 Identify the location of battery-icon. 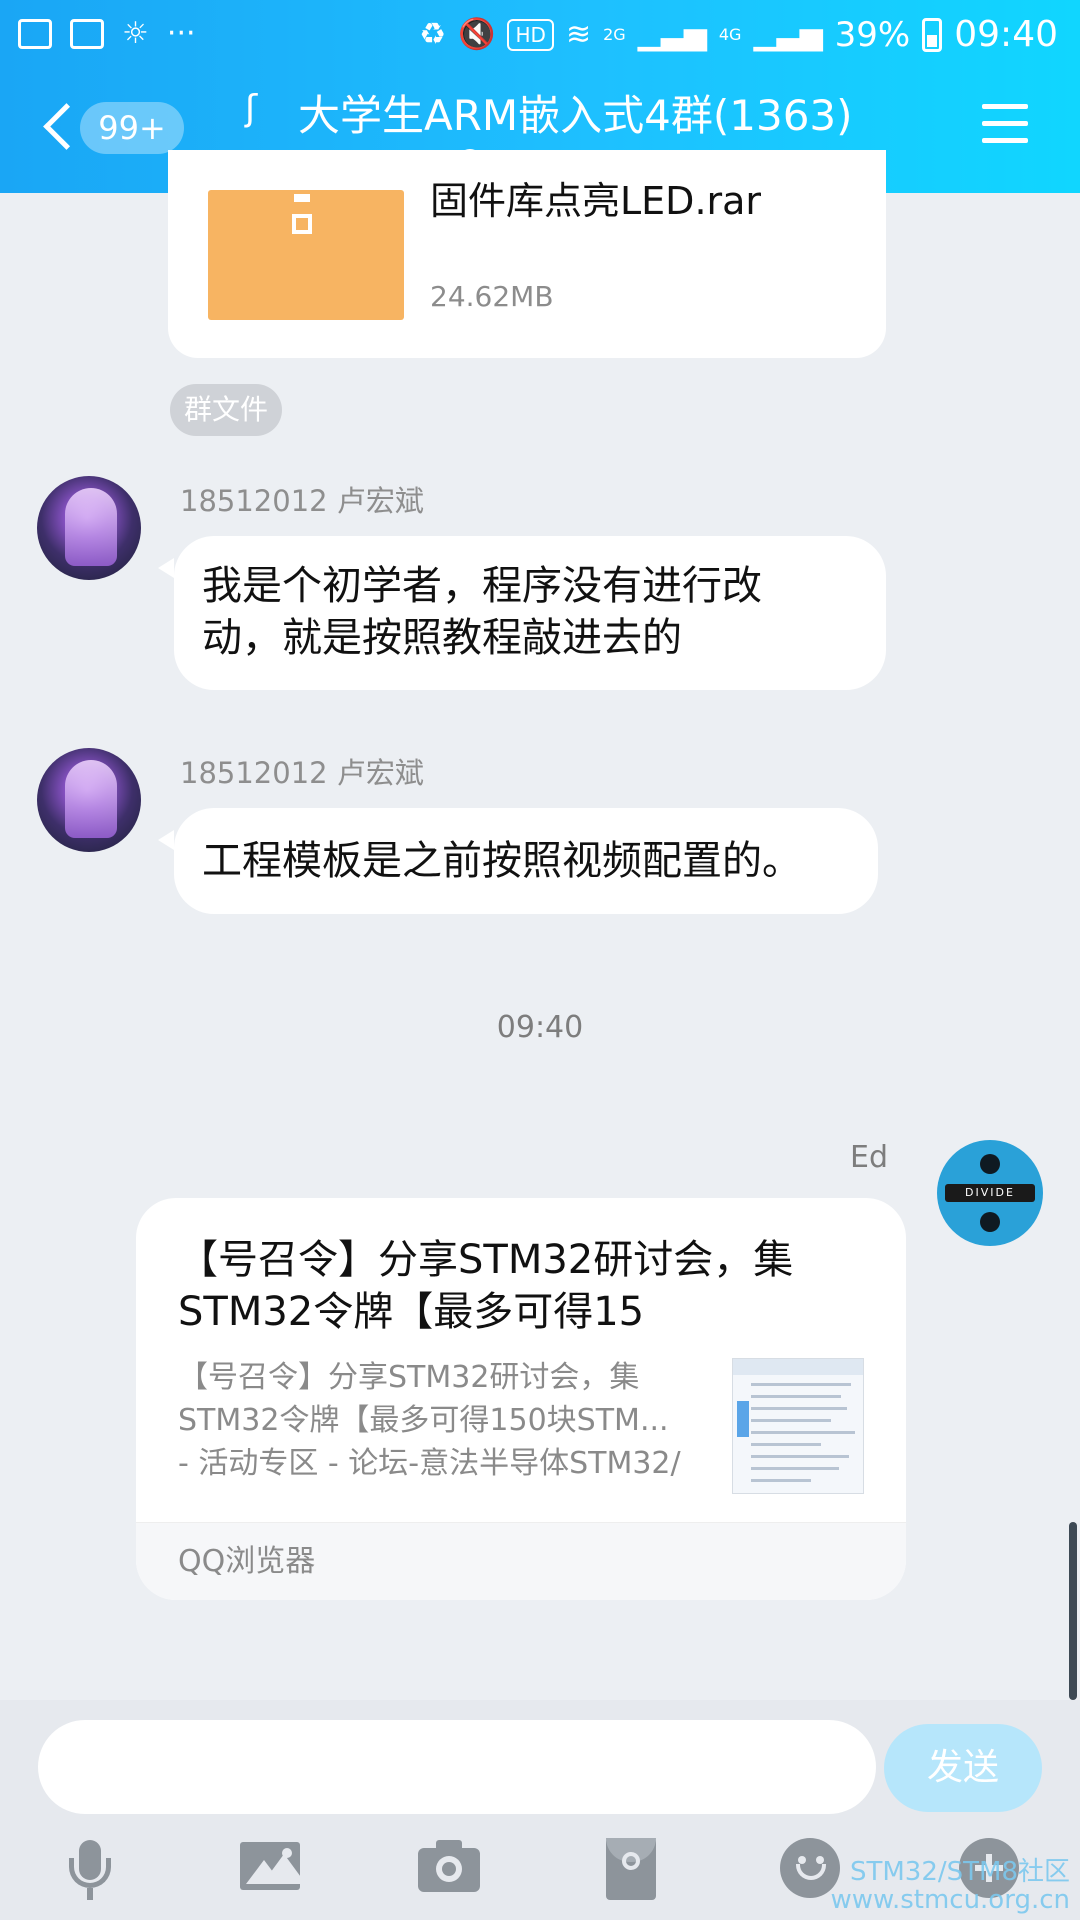
(932, 34).